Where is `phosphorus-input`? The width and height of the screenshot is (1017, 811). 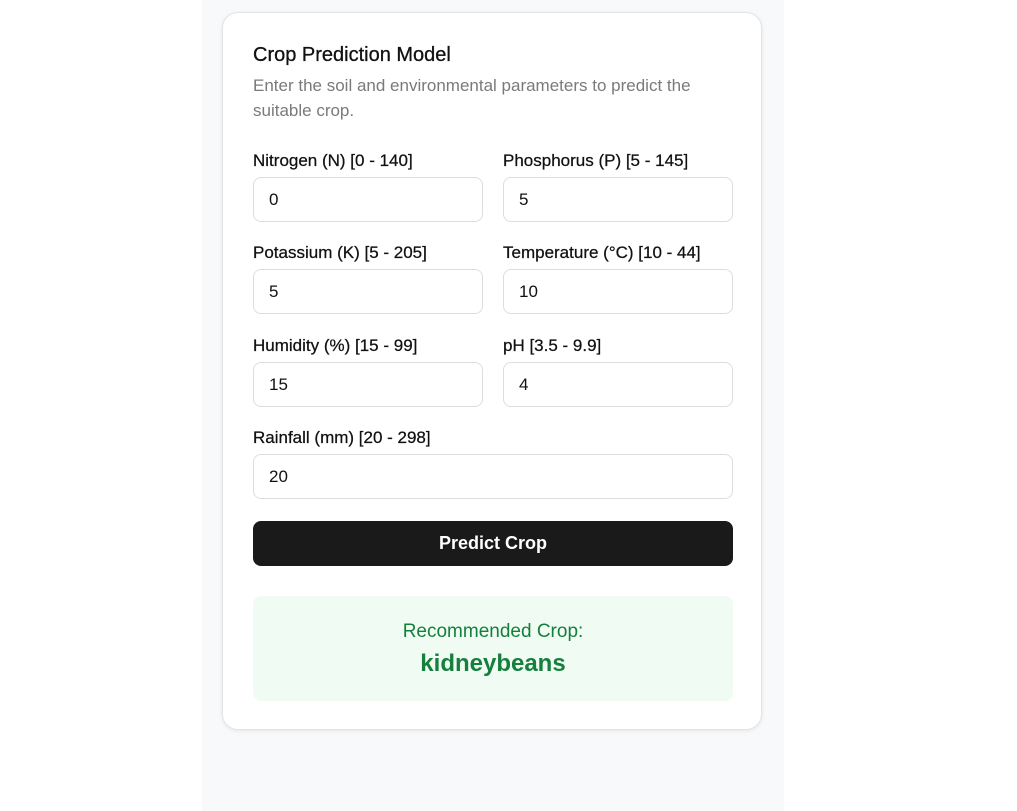 phosphorus-input is located at coordinates (618, 199).